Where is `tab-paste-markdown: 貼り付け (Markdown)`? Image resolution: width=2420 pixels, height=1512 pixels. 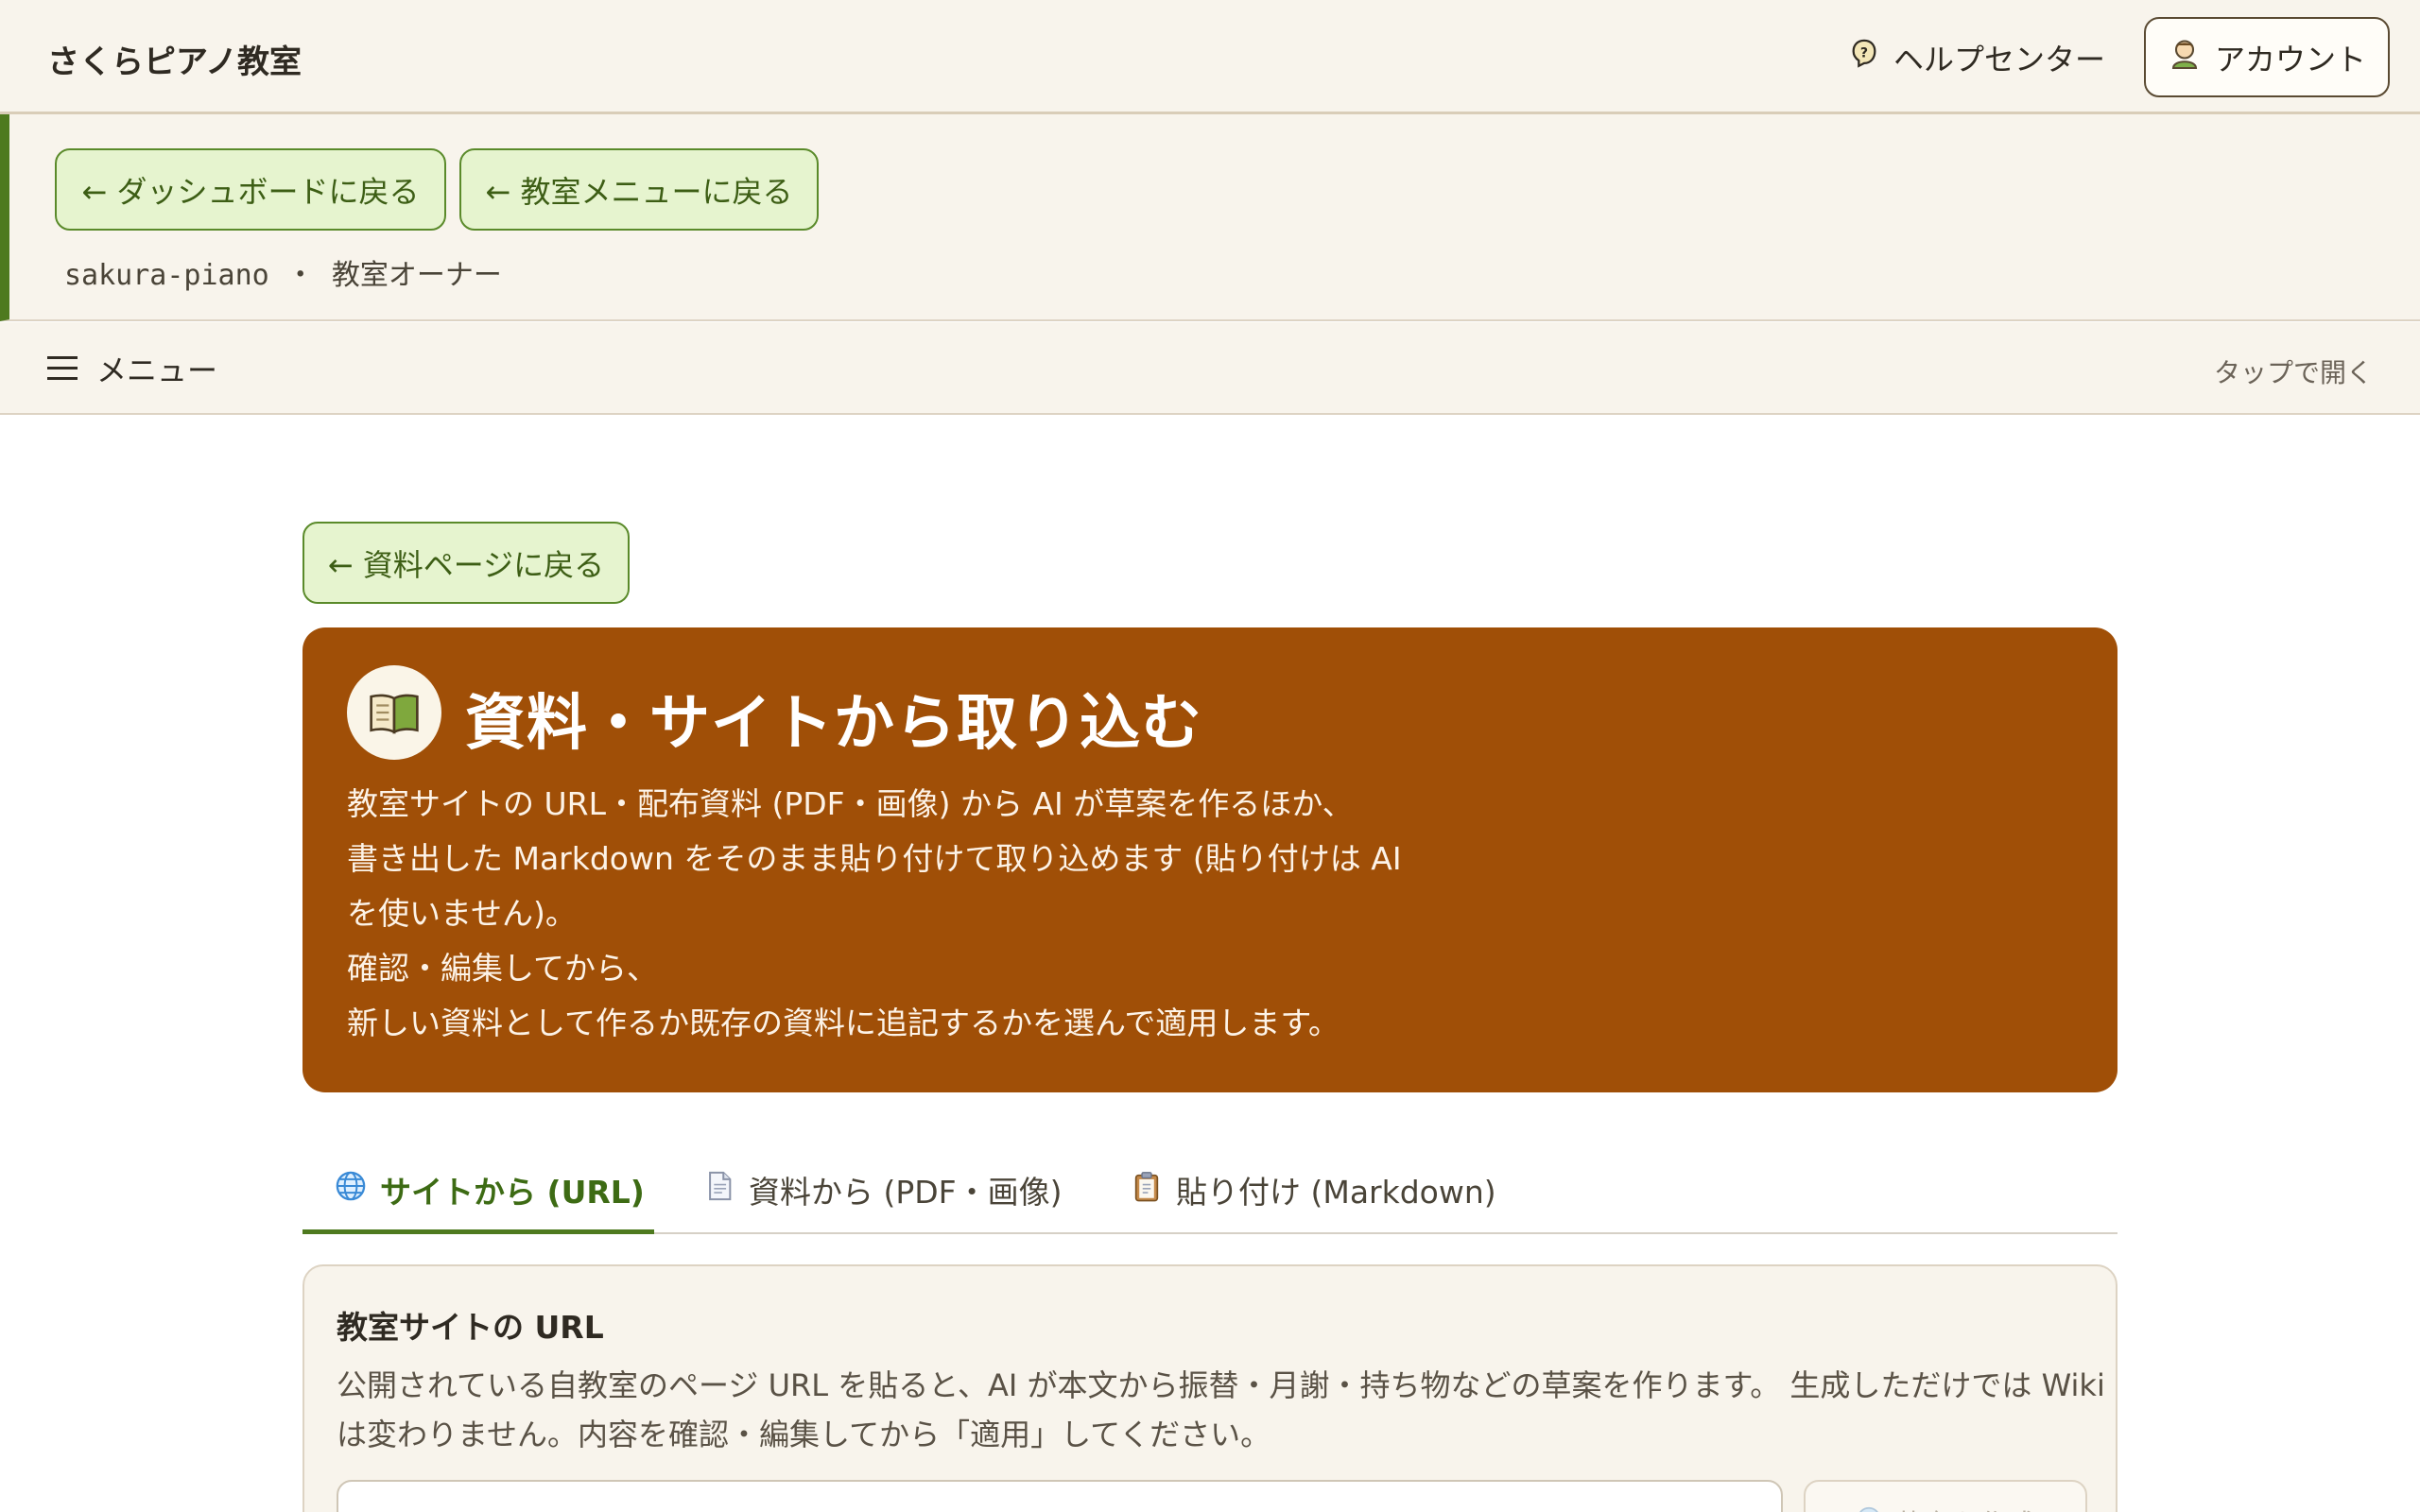
tab-paste-markdown: 貼り付け (Markdown) is located at coordinates (1313, 1189).